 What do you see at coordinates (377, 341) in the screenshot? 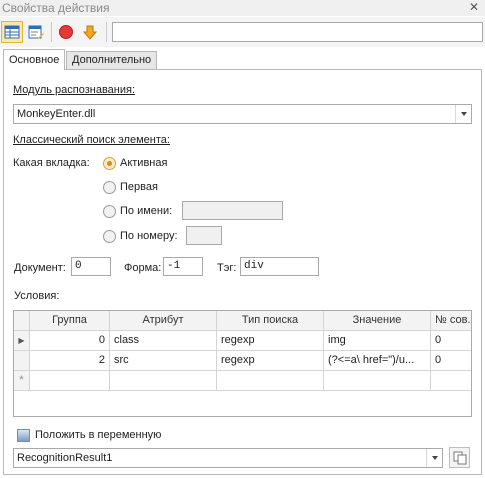
I see `cell-value: img` at bounding box center [377, 341].